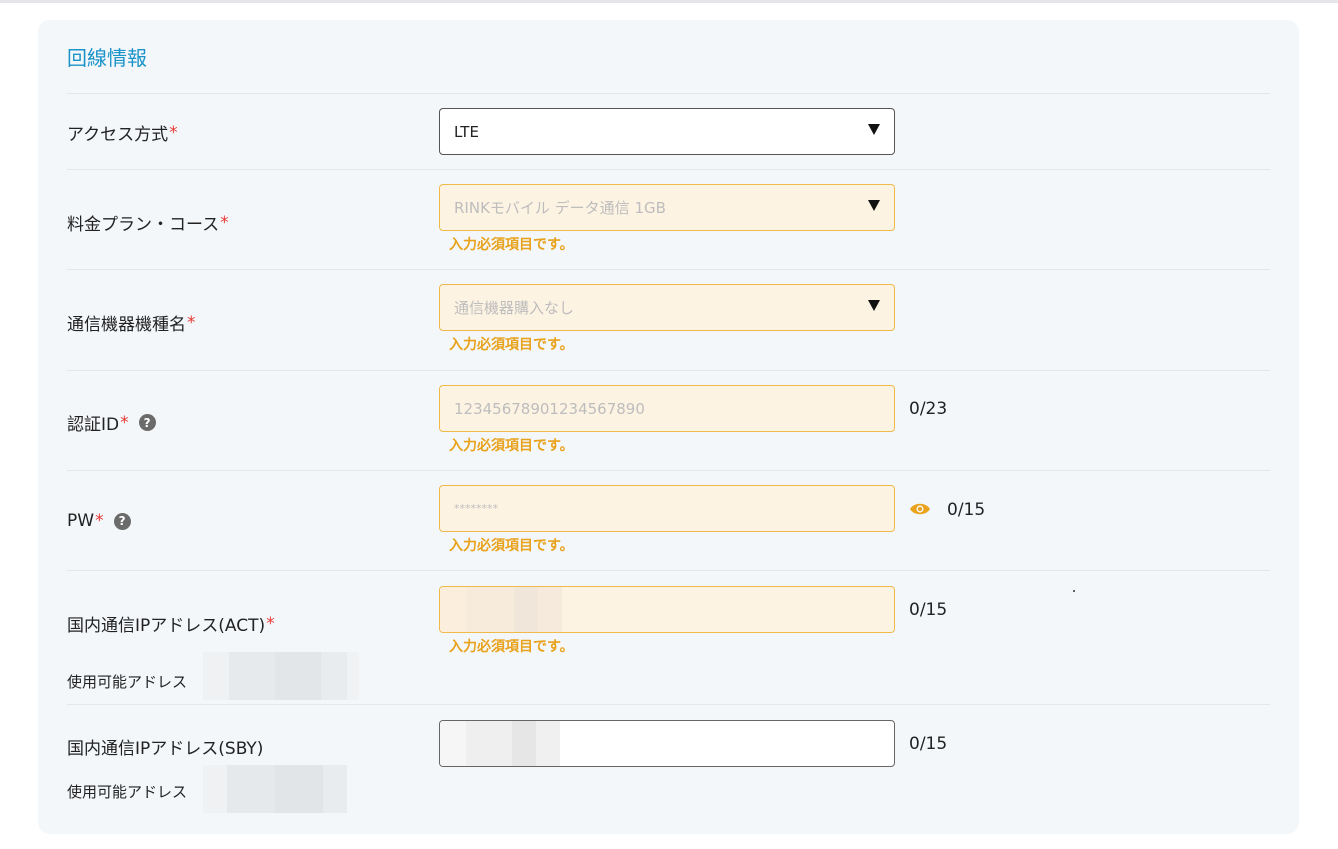  Describe the element at coordinates (667, 131) in the screenshot. I see `access-method-select: LTE` at that location.